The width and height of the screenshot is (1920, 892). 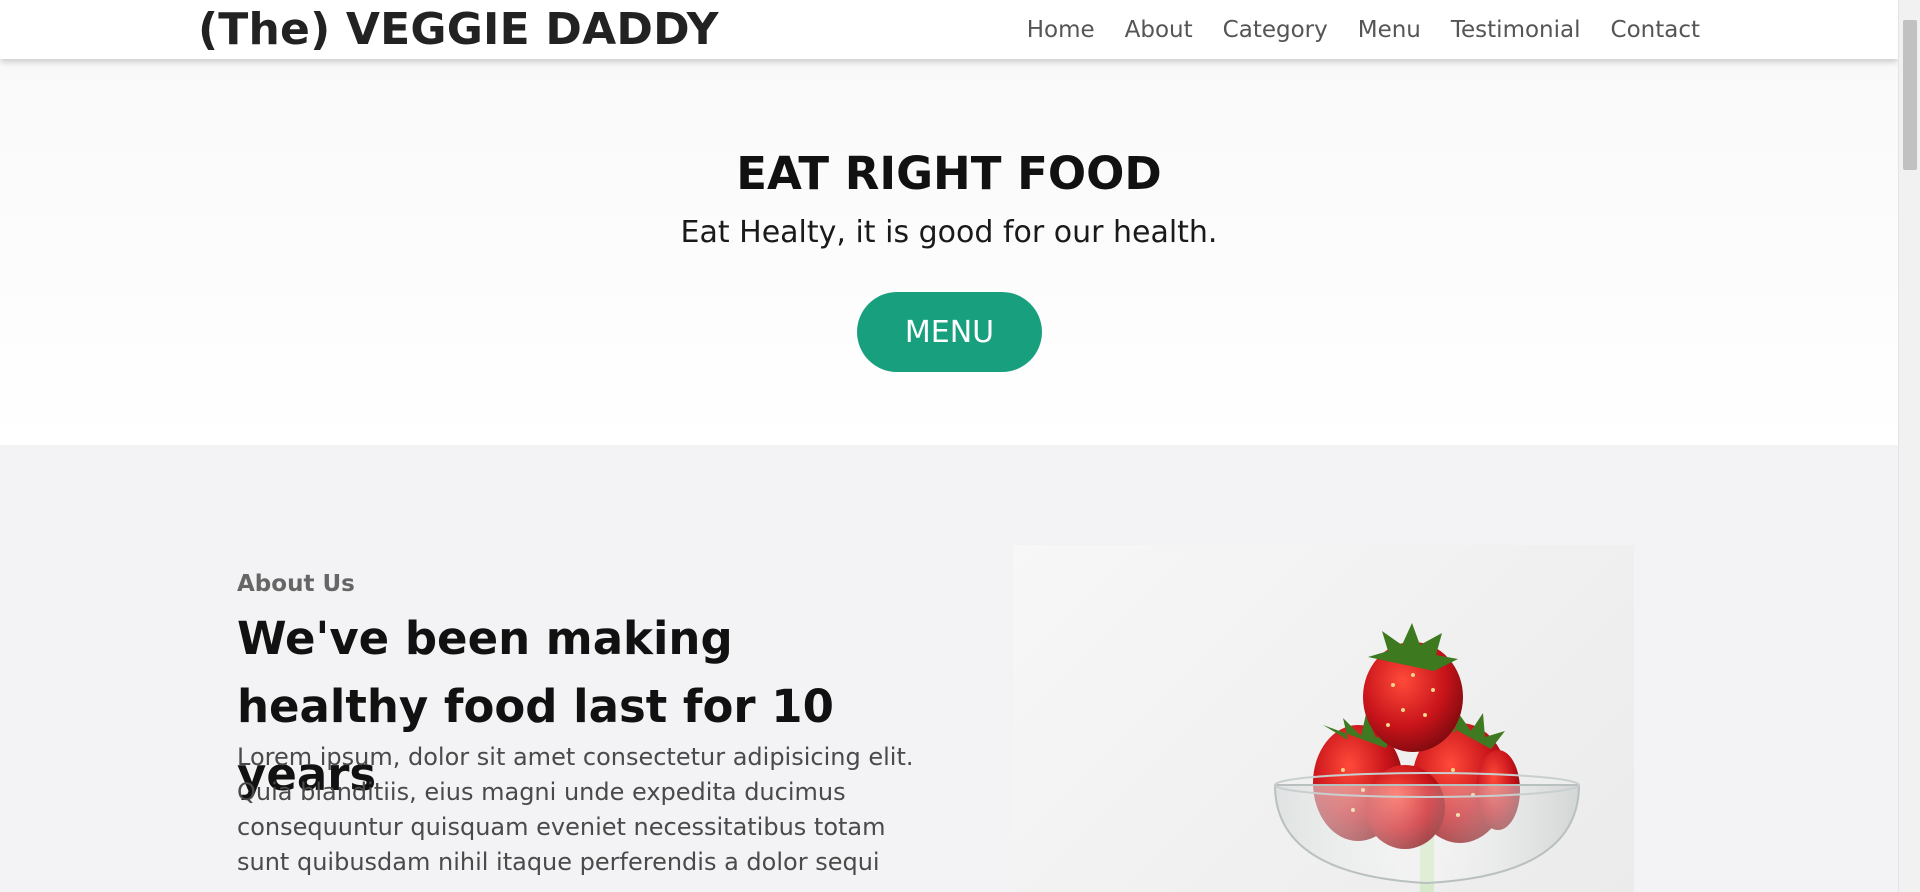 What do you see at coordinates (1389, 30) in the screenshot?
I see `nav-link-menu: Menu` at bounding box center [1389, 30].